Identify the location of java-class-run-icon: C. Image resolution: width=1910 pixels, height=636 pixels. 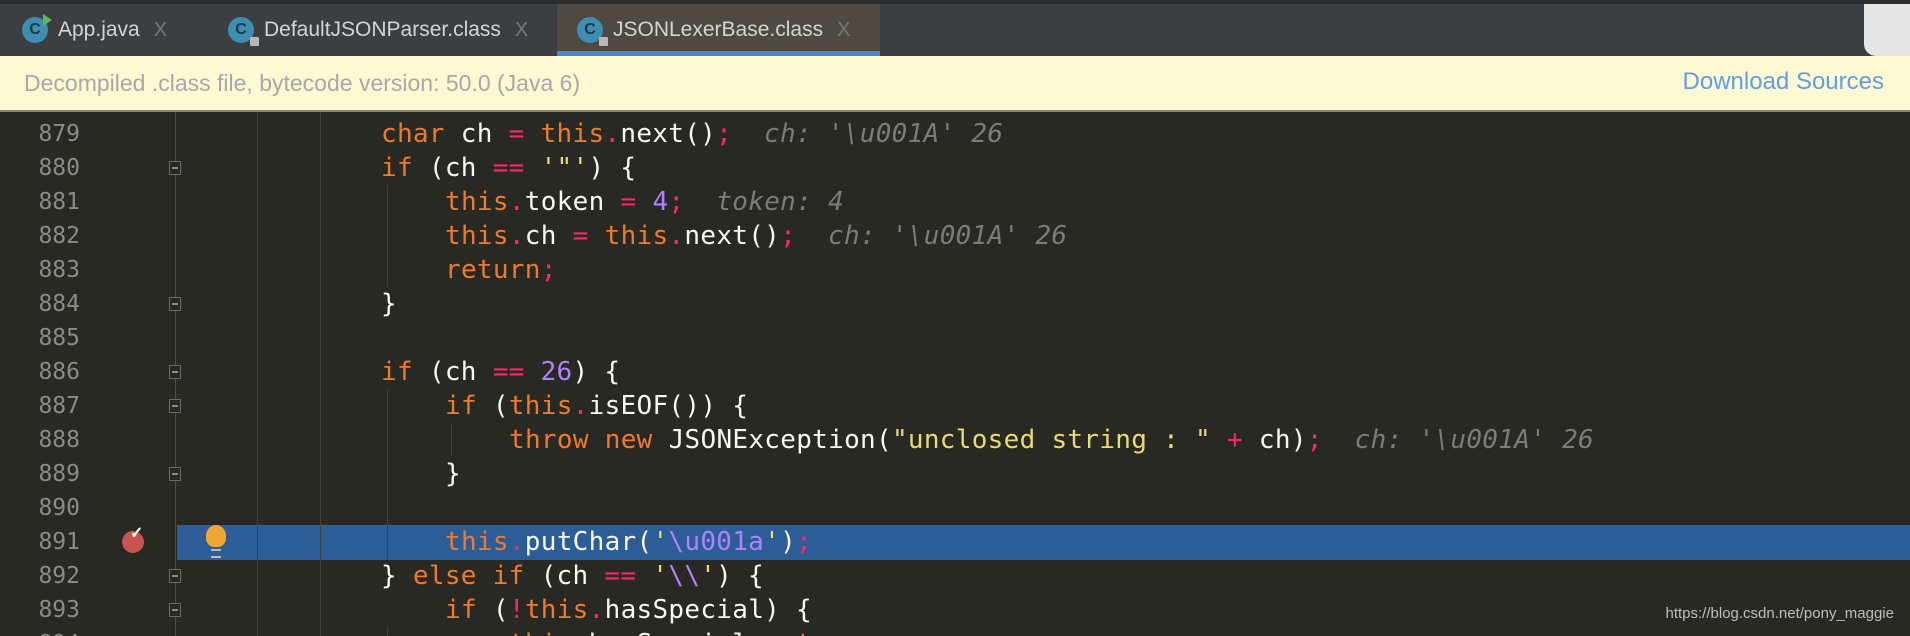
(37, 28).